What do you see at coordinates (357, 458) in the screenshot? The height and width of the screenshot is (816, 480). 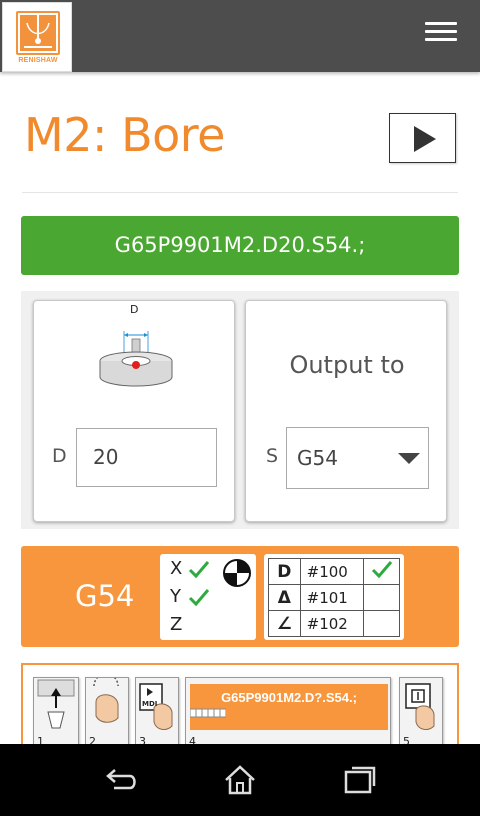 I see `work-offset-select: G54` at bounding box center [357, 458].